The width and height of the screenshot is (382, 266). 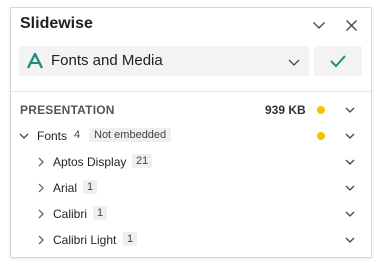 I want to click on collapse-panel-button, so click(x=319, y=25).